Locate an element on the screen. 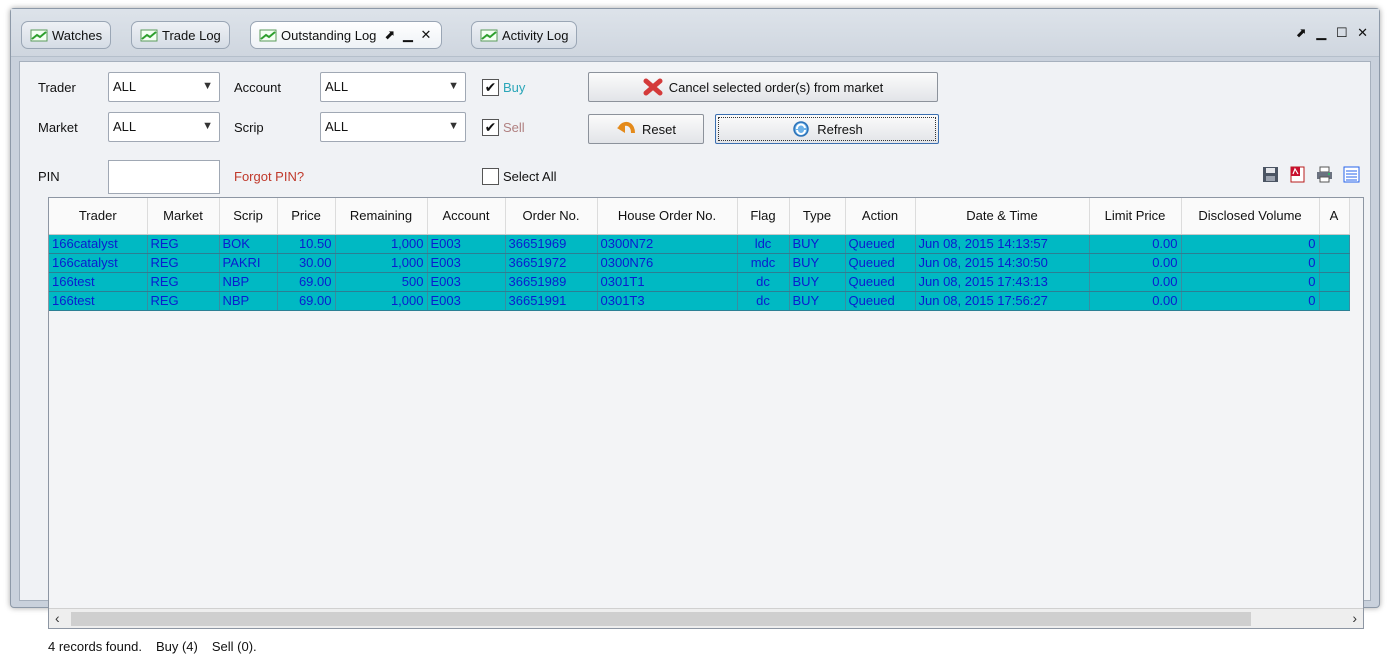 This screenshot has width=1388, height=658. window-controls: ⬈ ▁ ☐ ✕ is located at coordinates (1333, 33).